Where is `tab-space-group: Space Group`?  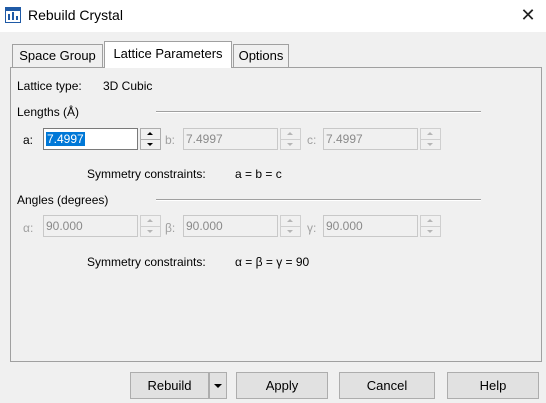
tab-space-group: Space Group is located at coordinates (57, 55).